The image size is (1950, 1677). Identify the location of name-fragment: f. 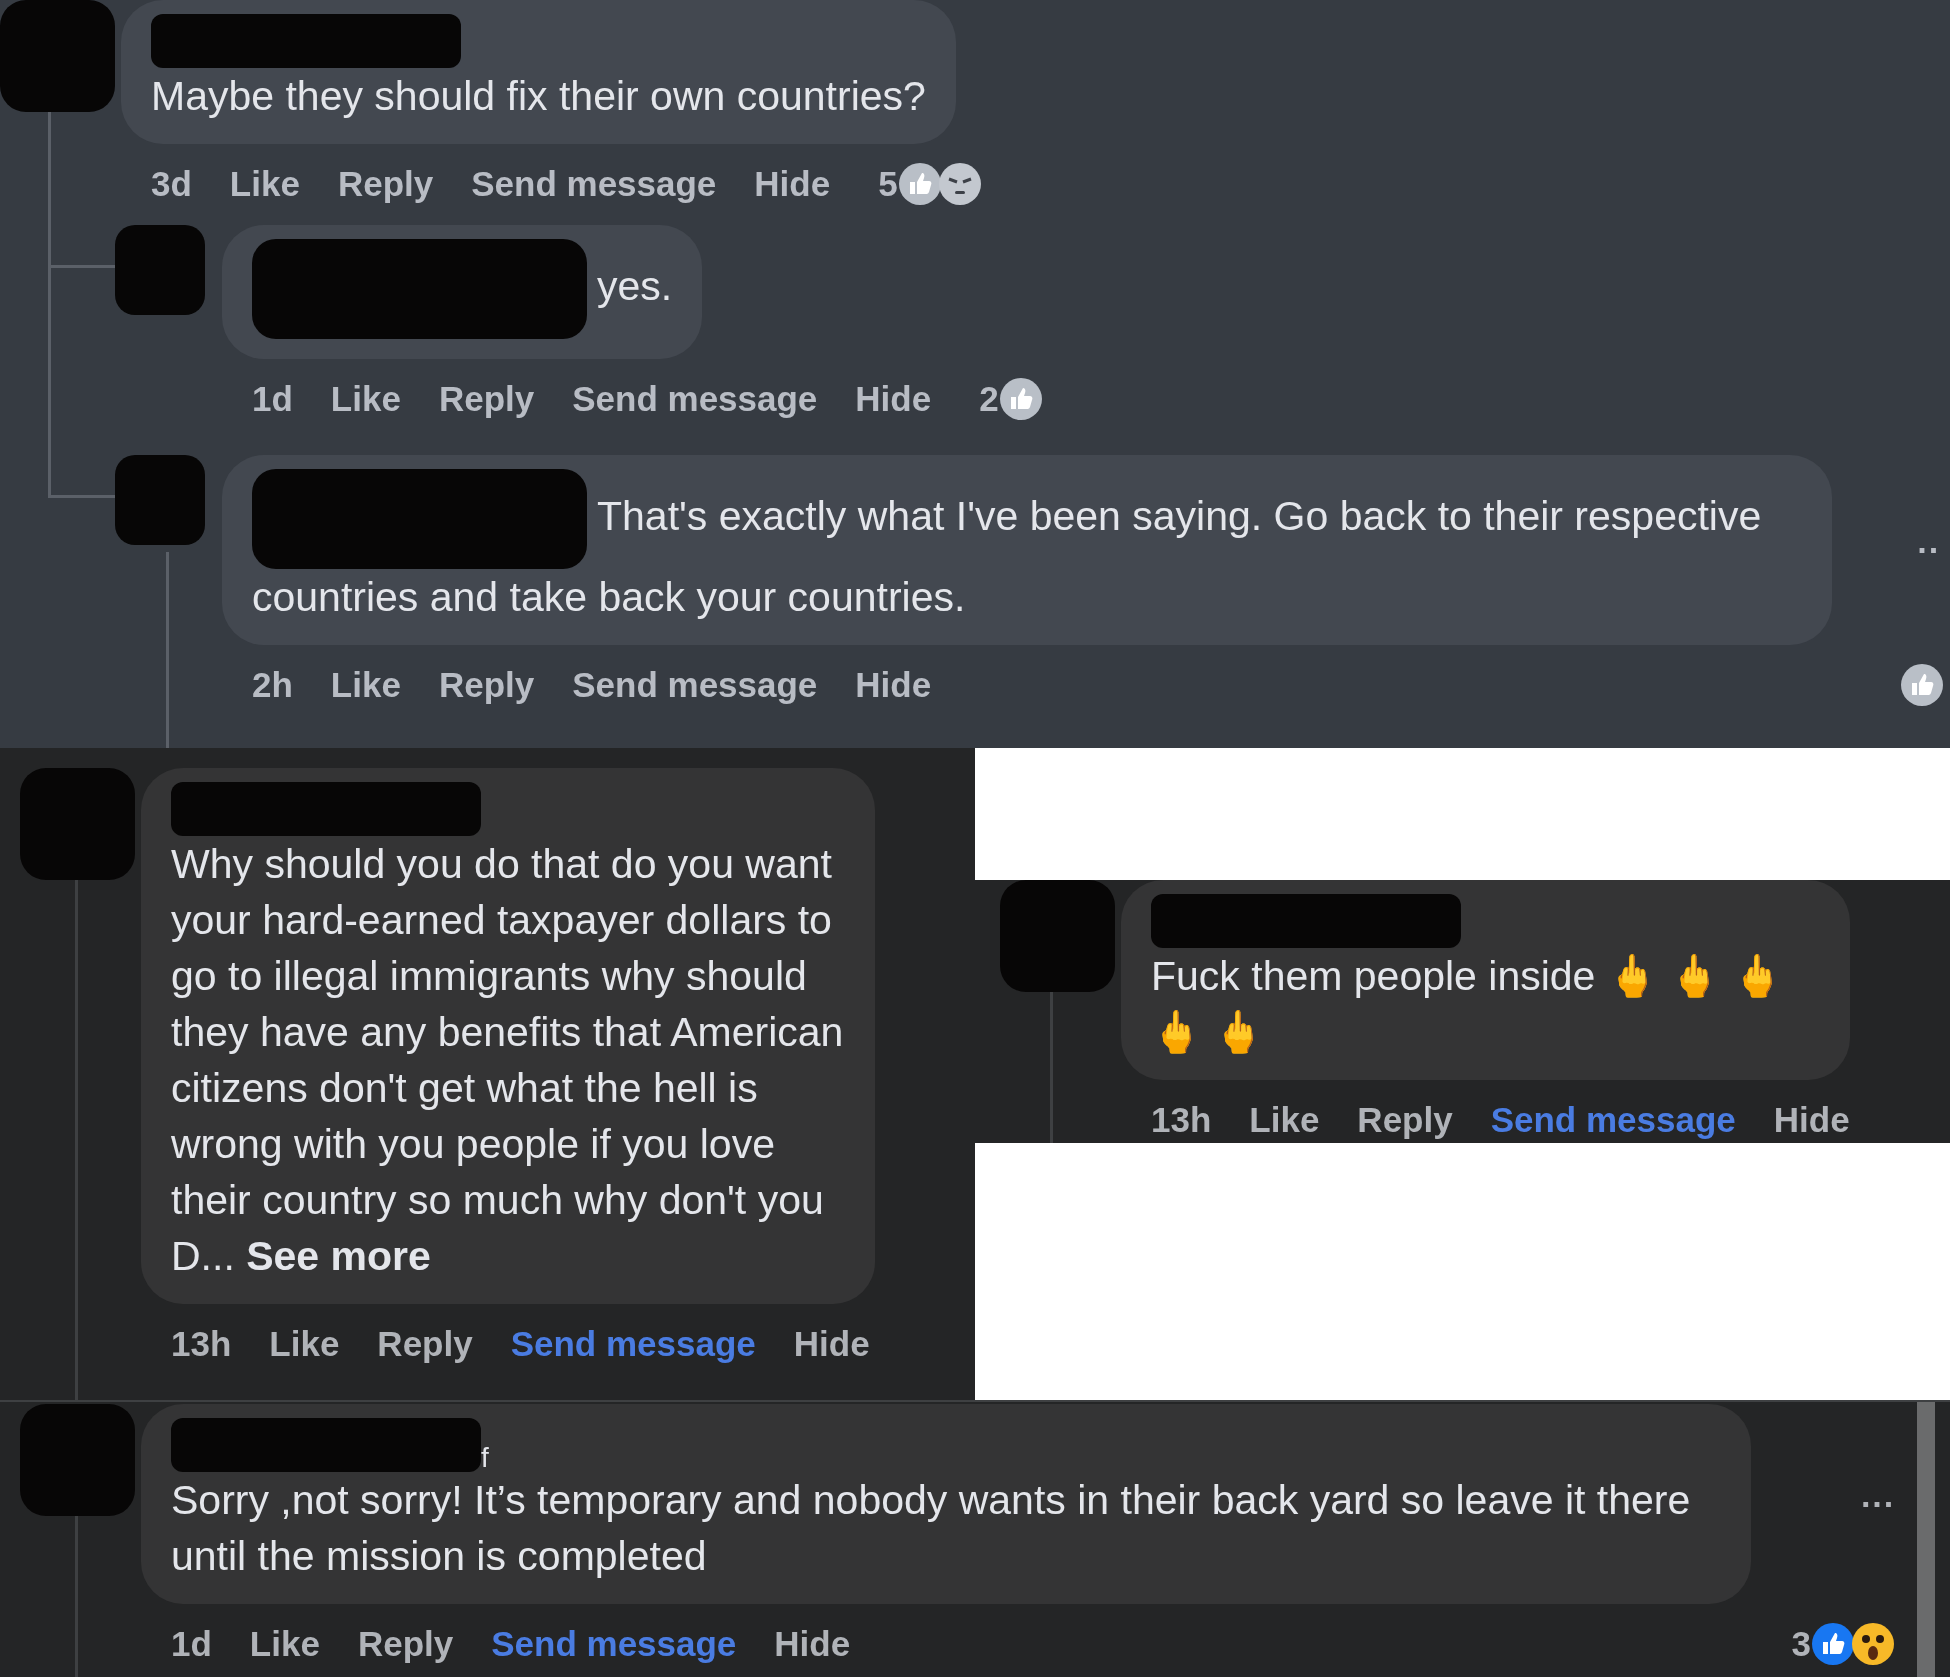
(485, 1458).